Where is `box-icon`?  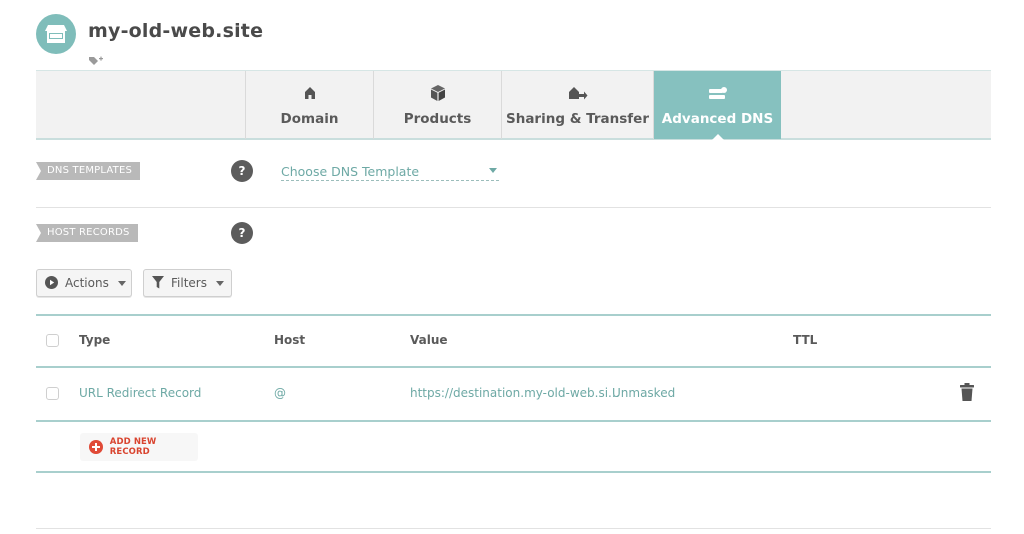
box-icon is located at coordinates (438, 93).